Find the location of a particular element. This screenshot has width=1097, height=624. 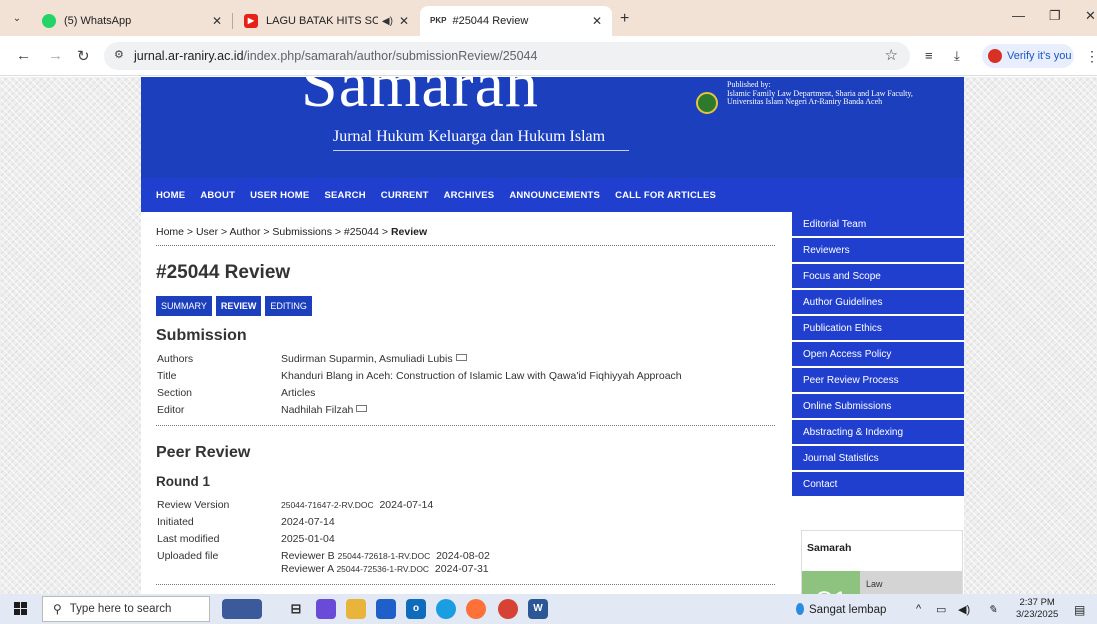

nav-about: ABOUT is located at coordinates (217, 195).